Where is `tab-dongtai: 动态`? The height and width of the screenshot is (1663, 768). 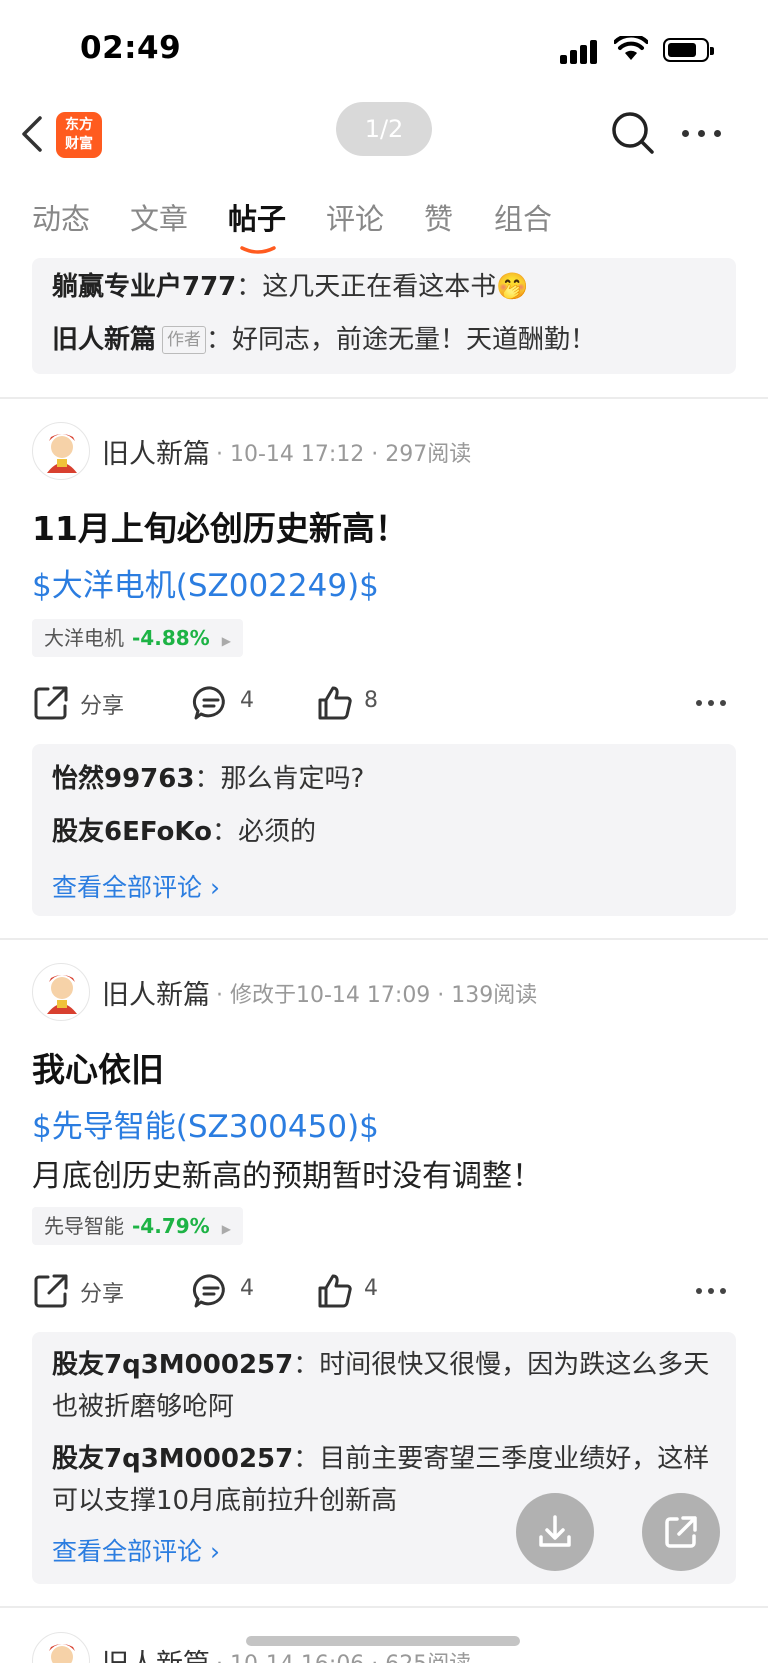 tab-dongtai: 动态 is located at coordinates (61, 217).